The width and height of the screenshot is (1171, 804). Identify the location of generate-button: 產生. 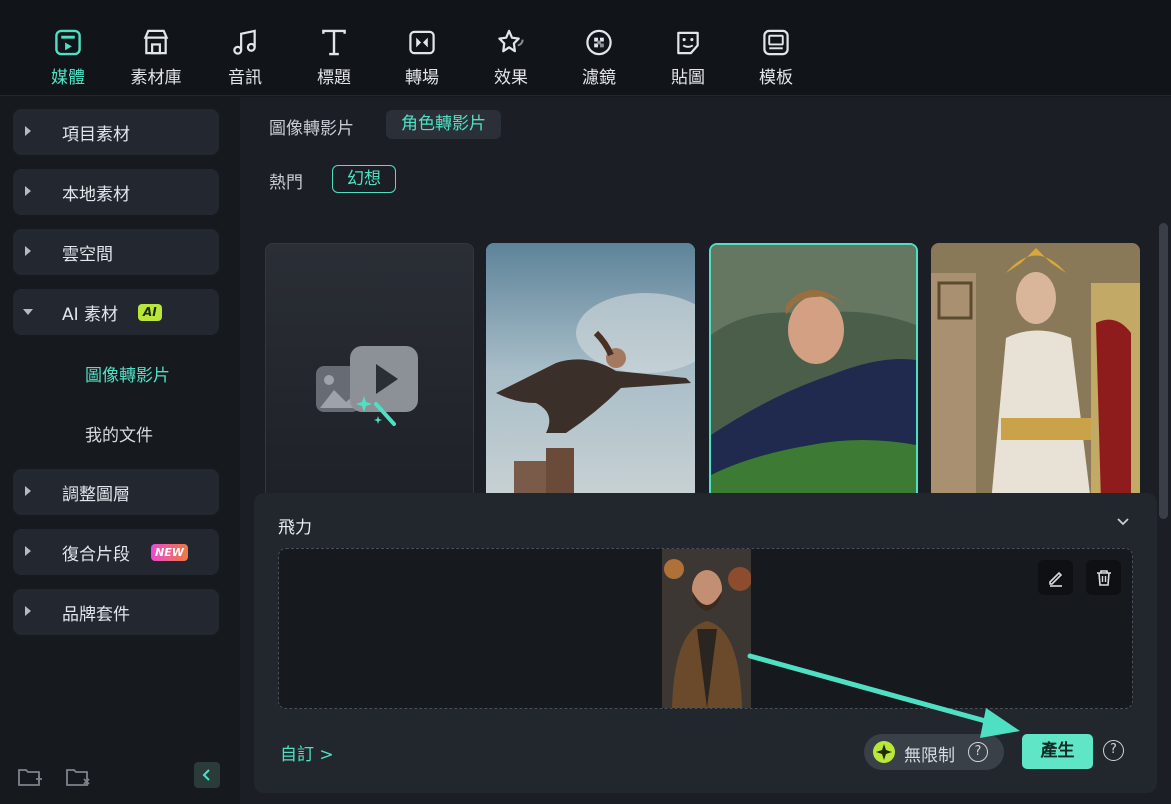
(1057, 751).